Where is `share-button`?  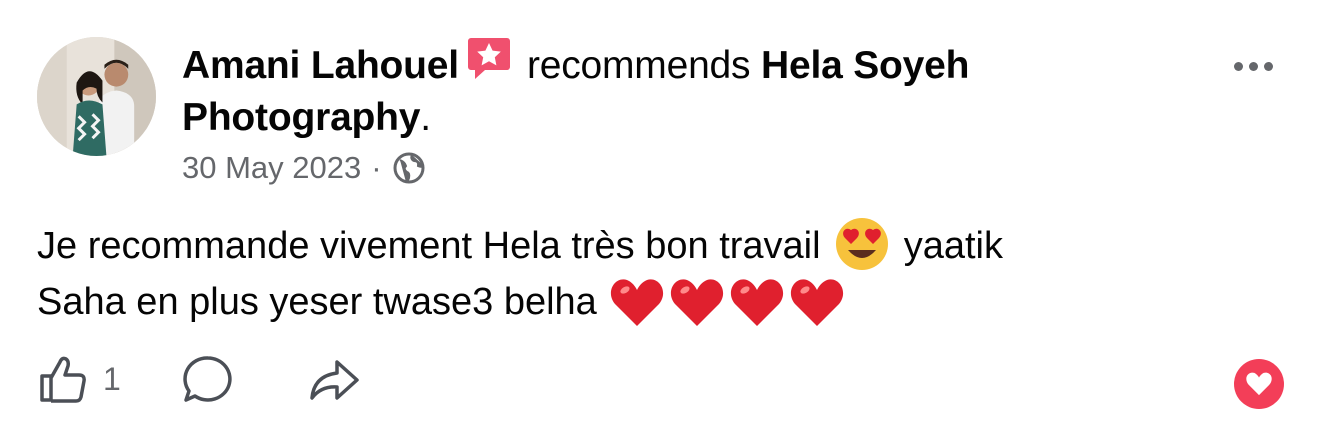 share-button is located at coordinates (334, 379).